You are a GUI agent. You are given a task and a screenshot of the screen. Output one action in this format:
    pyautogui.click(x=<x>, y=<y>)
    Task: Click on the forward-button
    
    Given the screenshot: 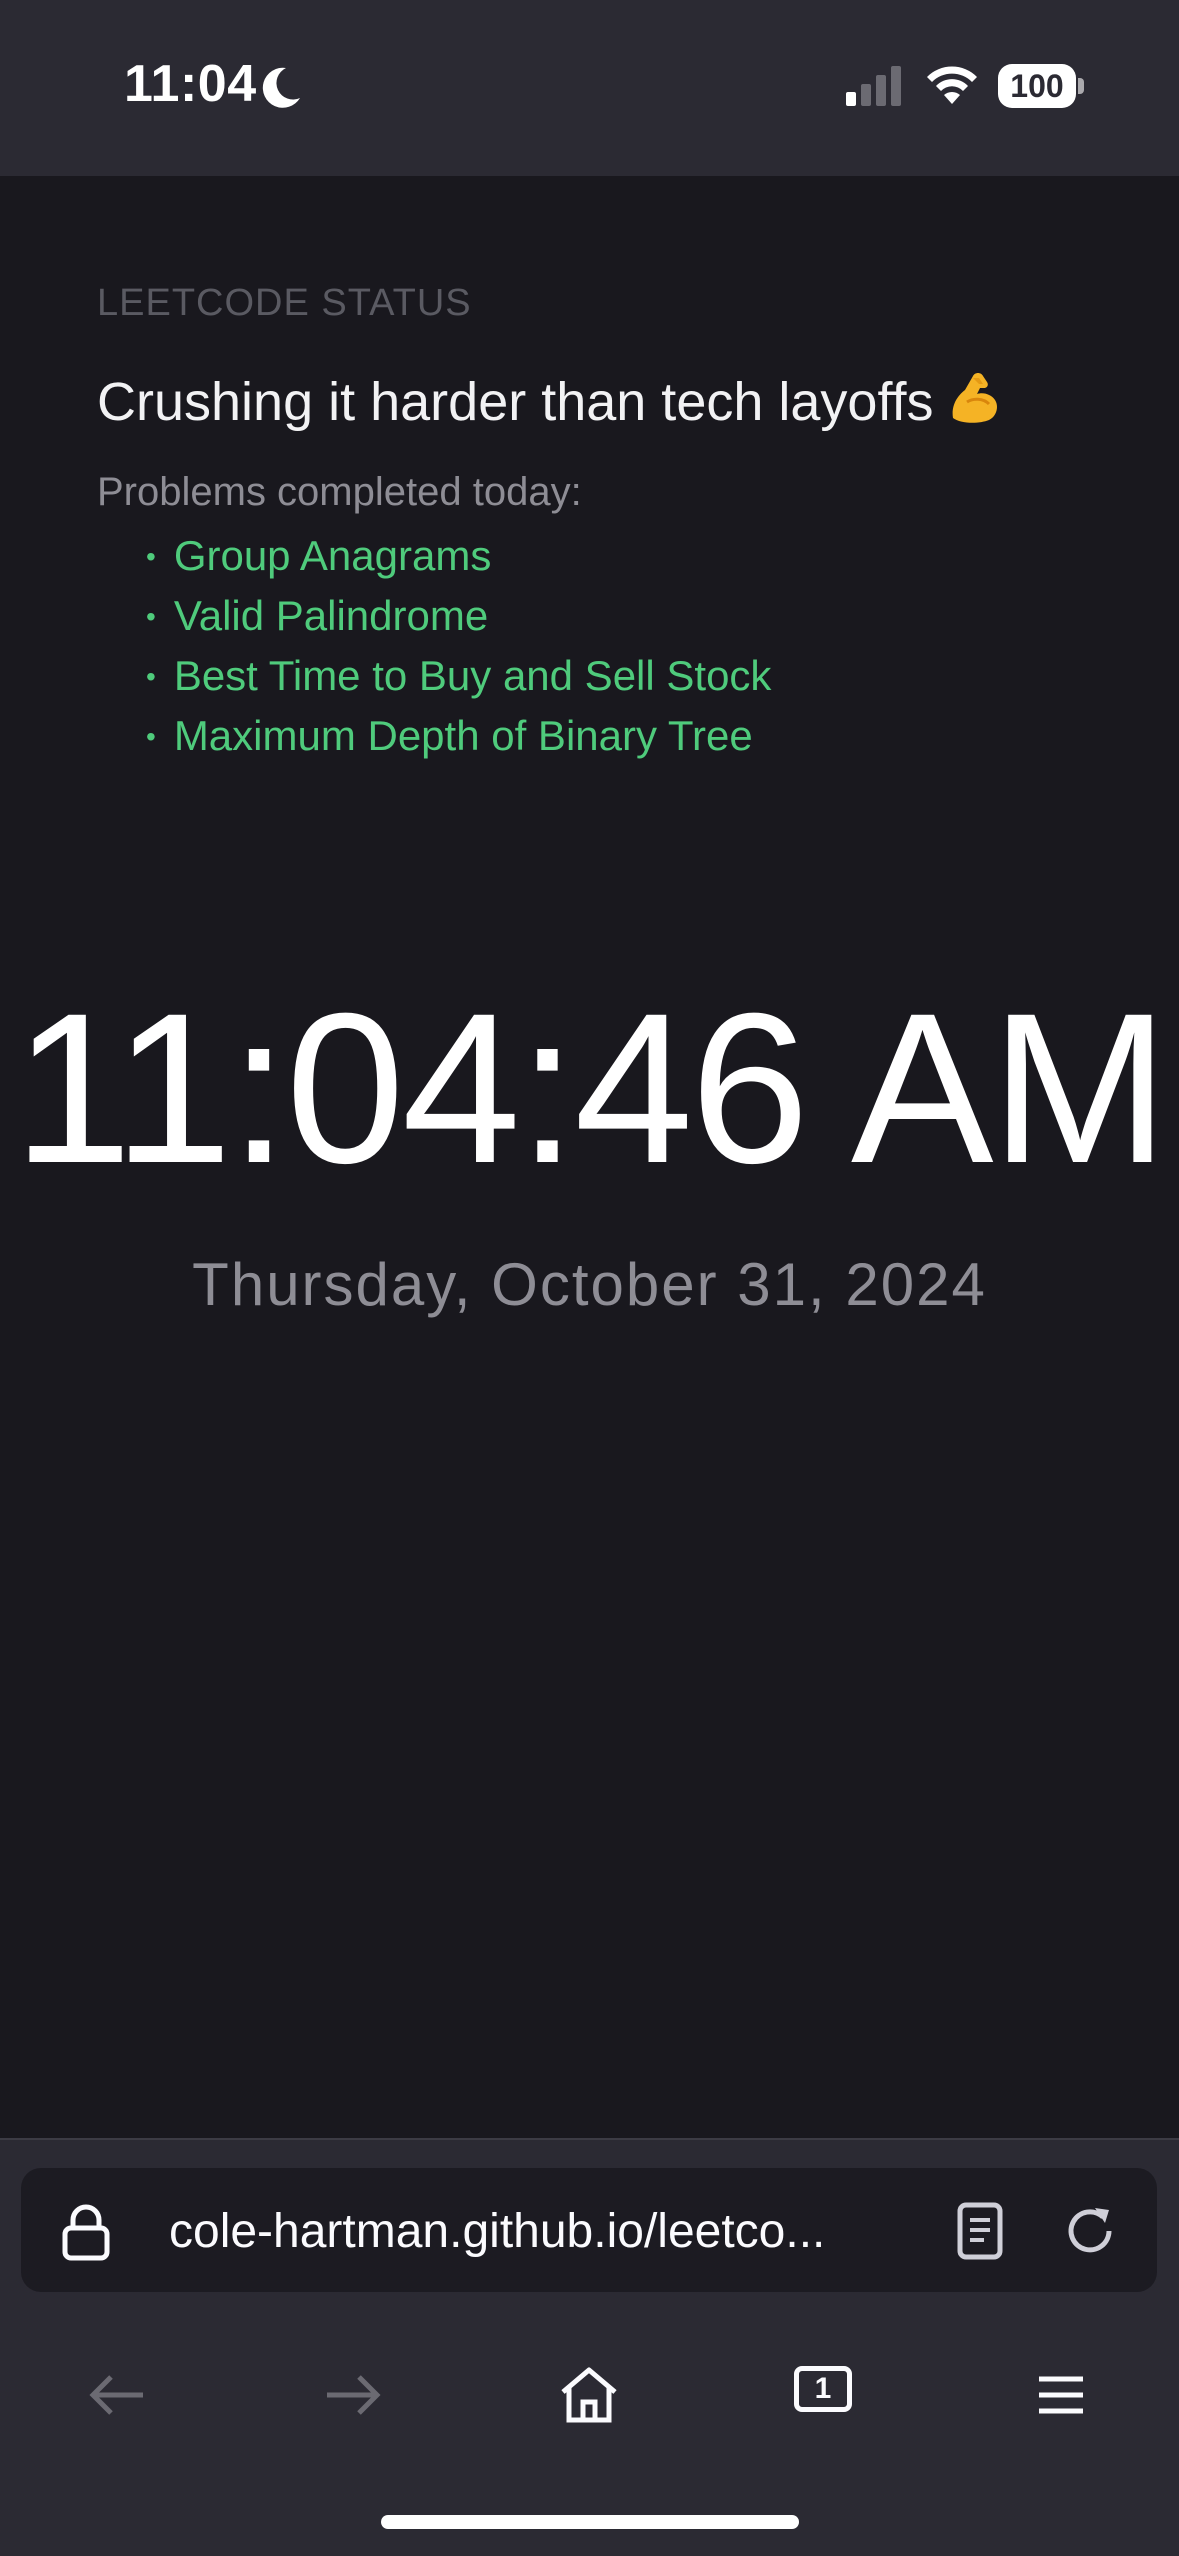 What is the action you would take?
    pyautogui.click(x=353, y=2395)
    